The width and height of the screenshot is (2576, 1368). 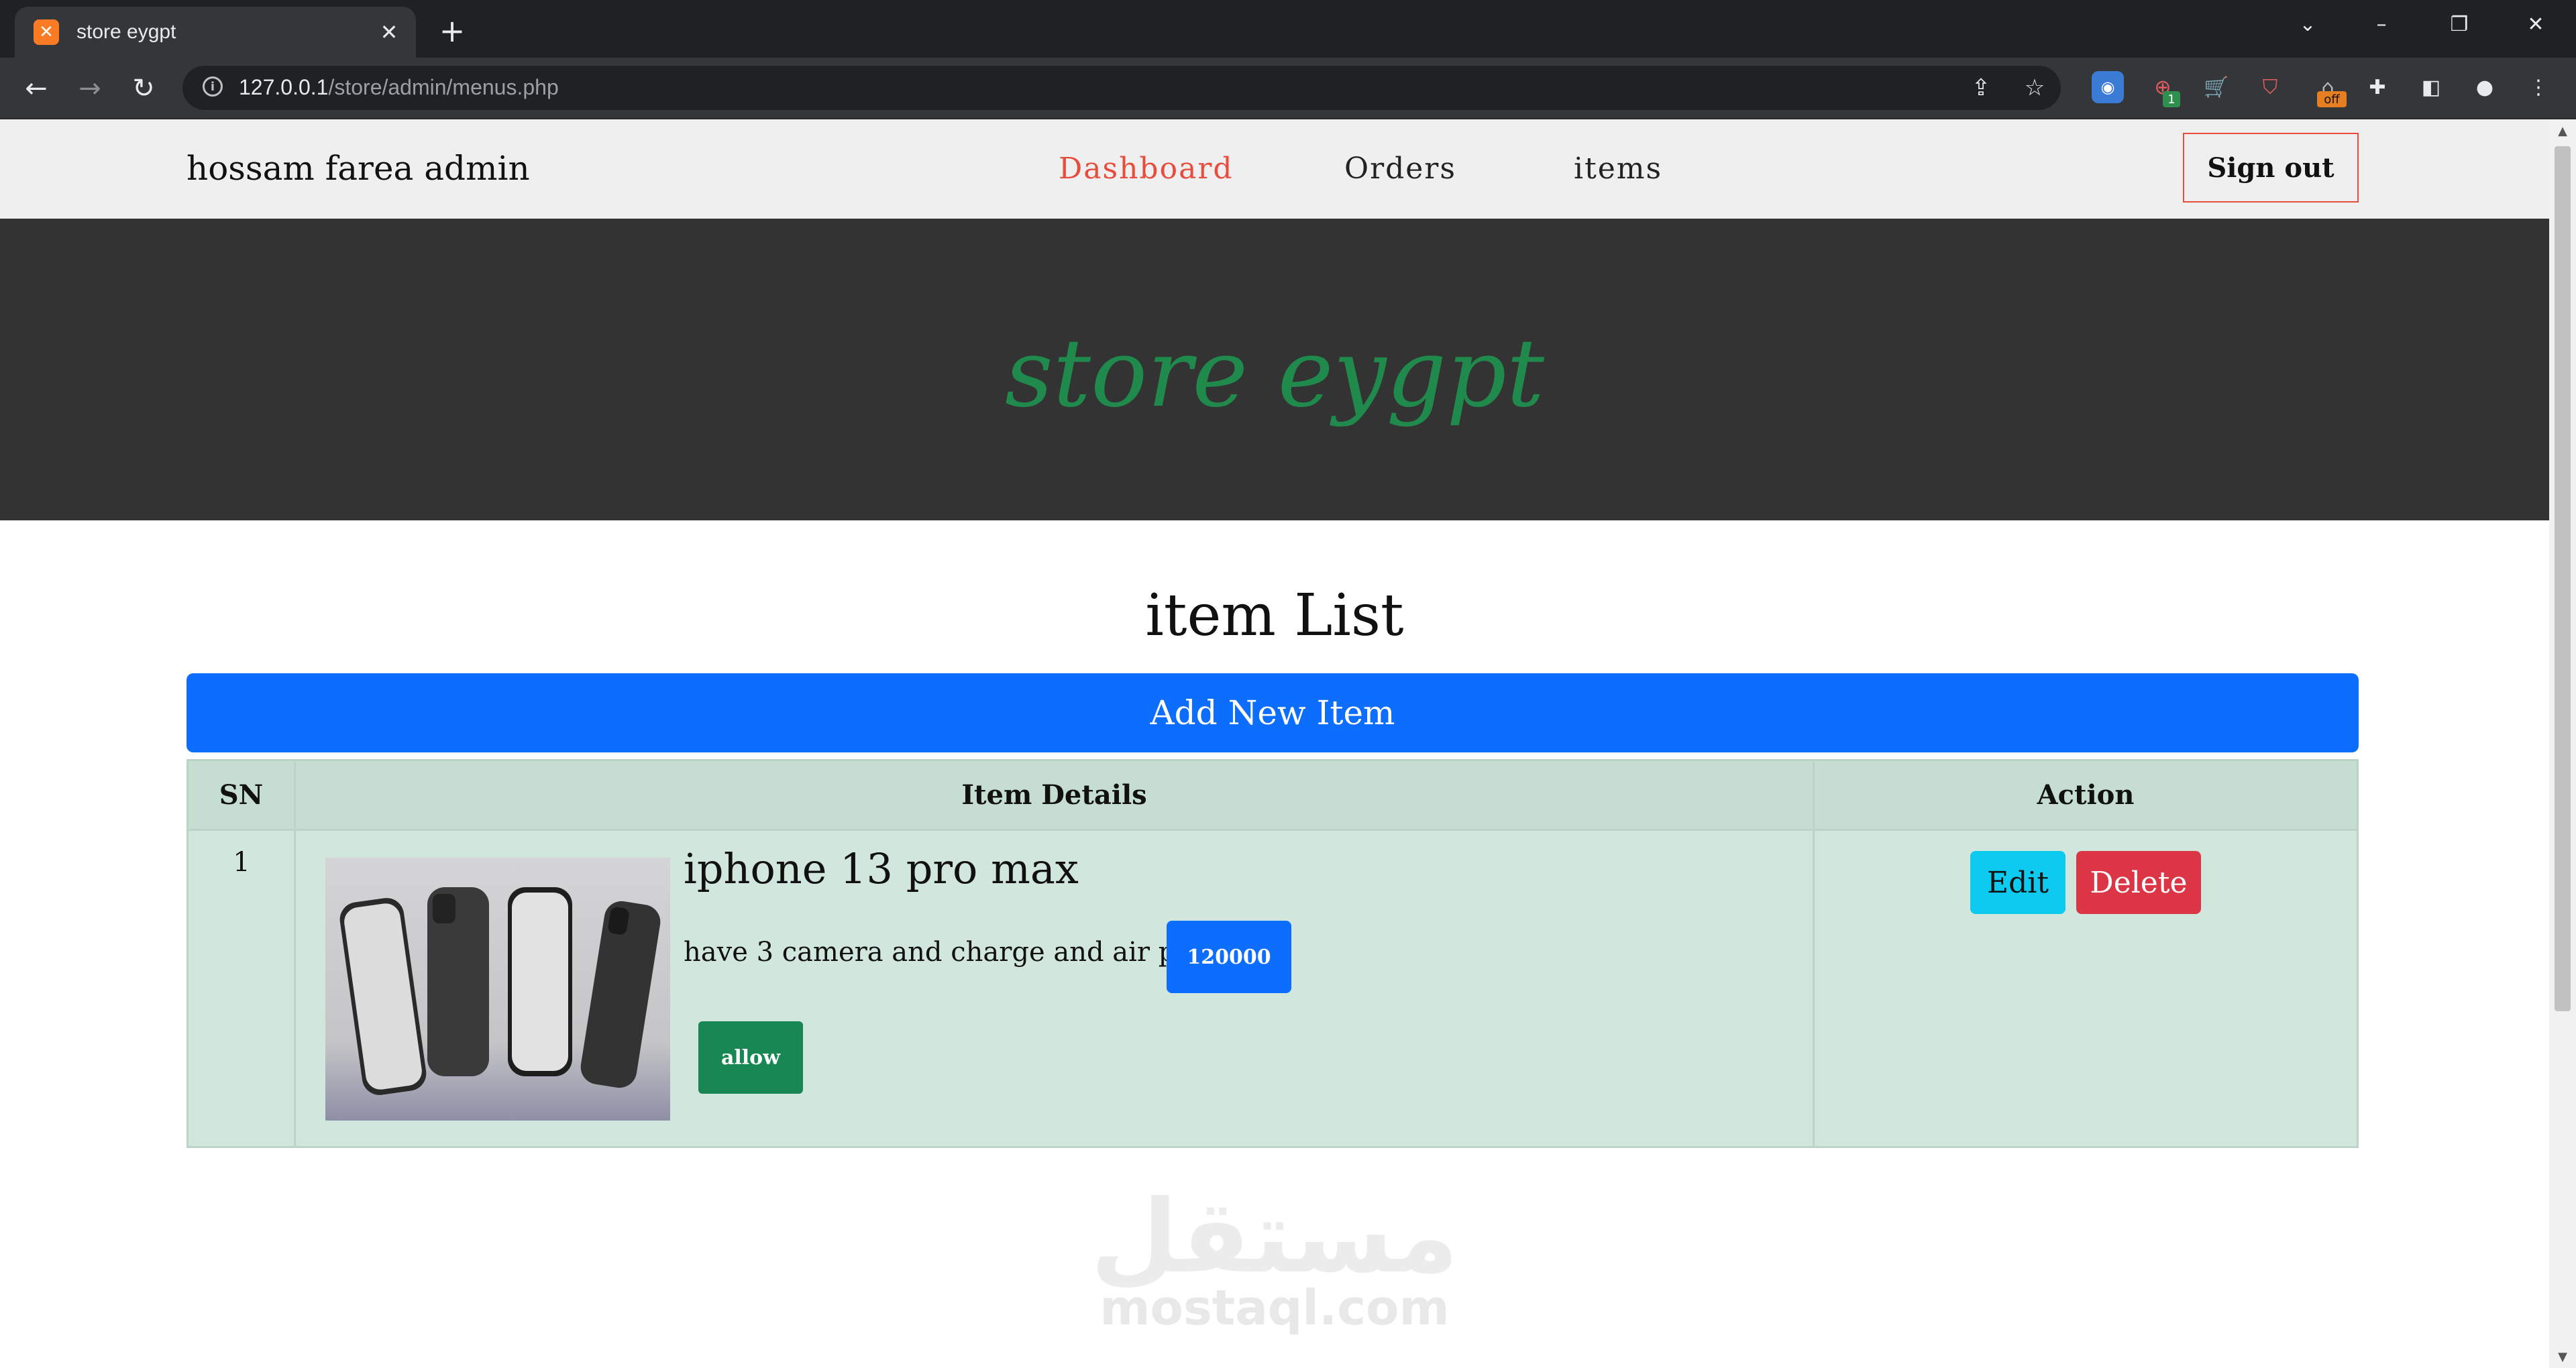 I want to click on item-description: have 3 camera and charge and air pot, so click(x=943, y=952).